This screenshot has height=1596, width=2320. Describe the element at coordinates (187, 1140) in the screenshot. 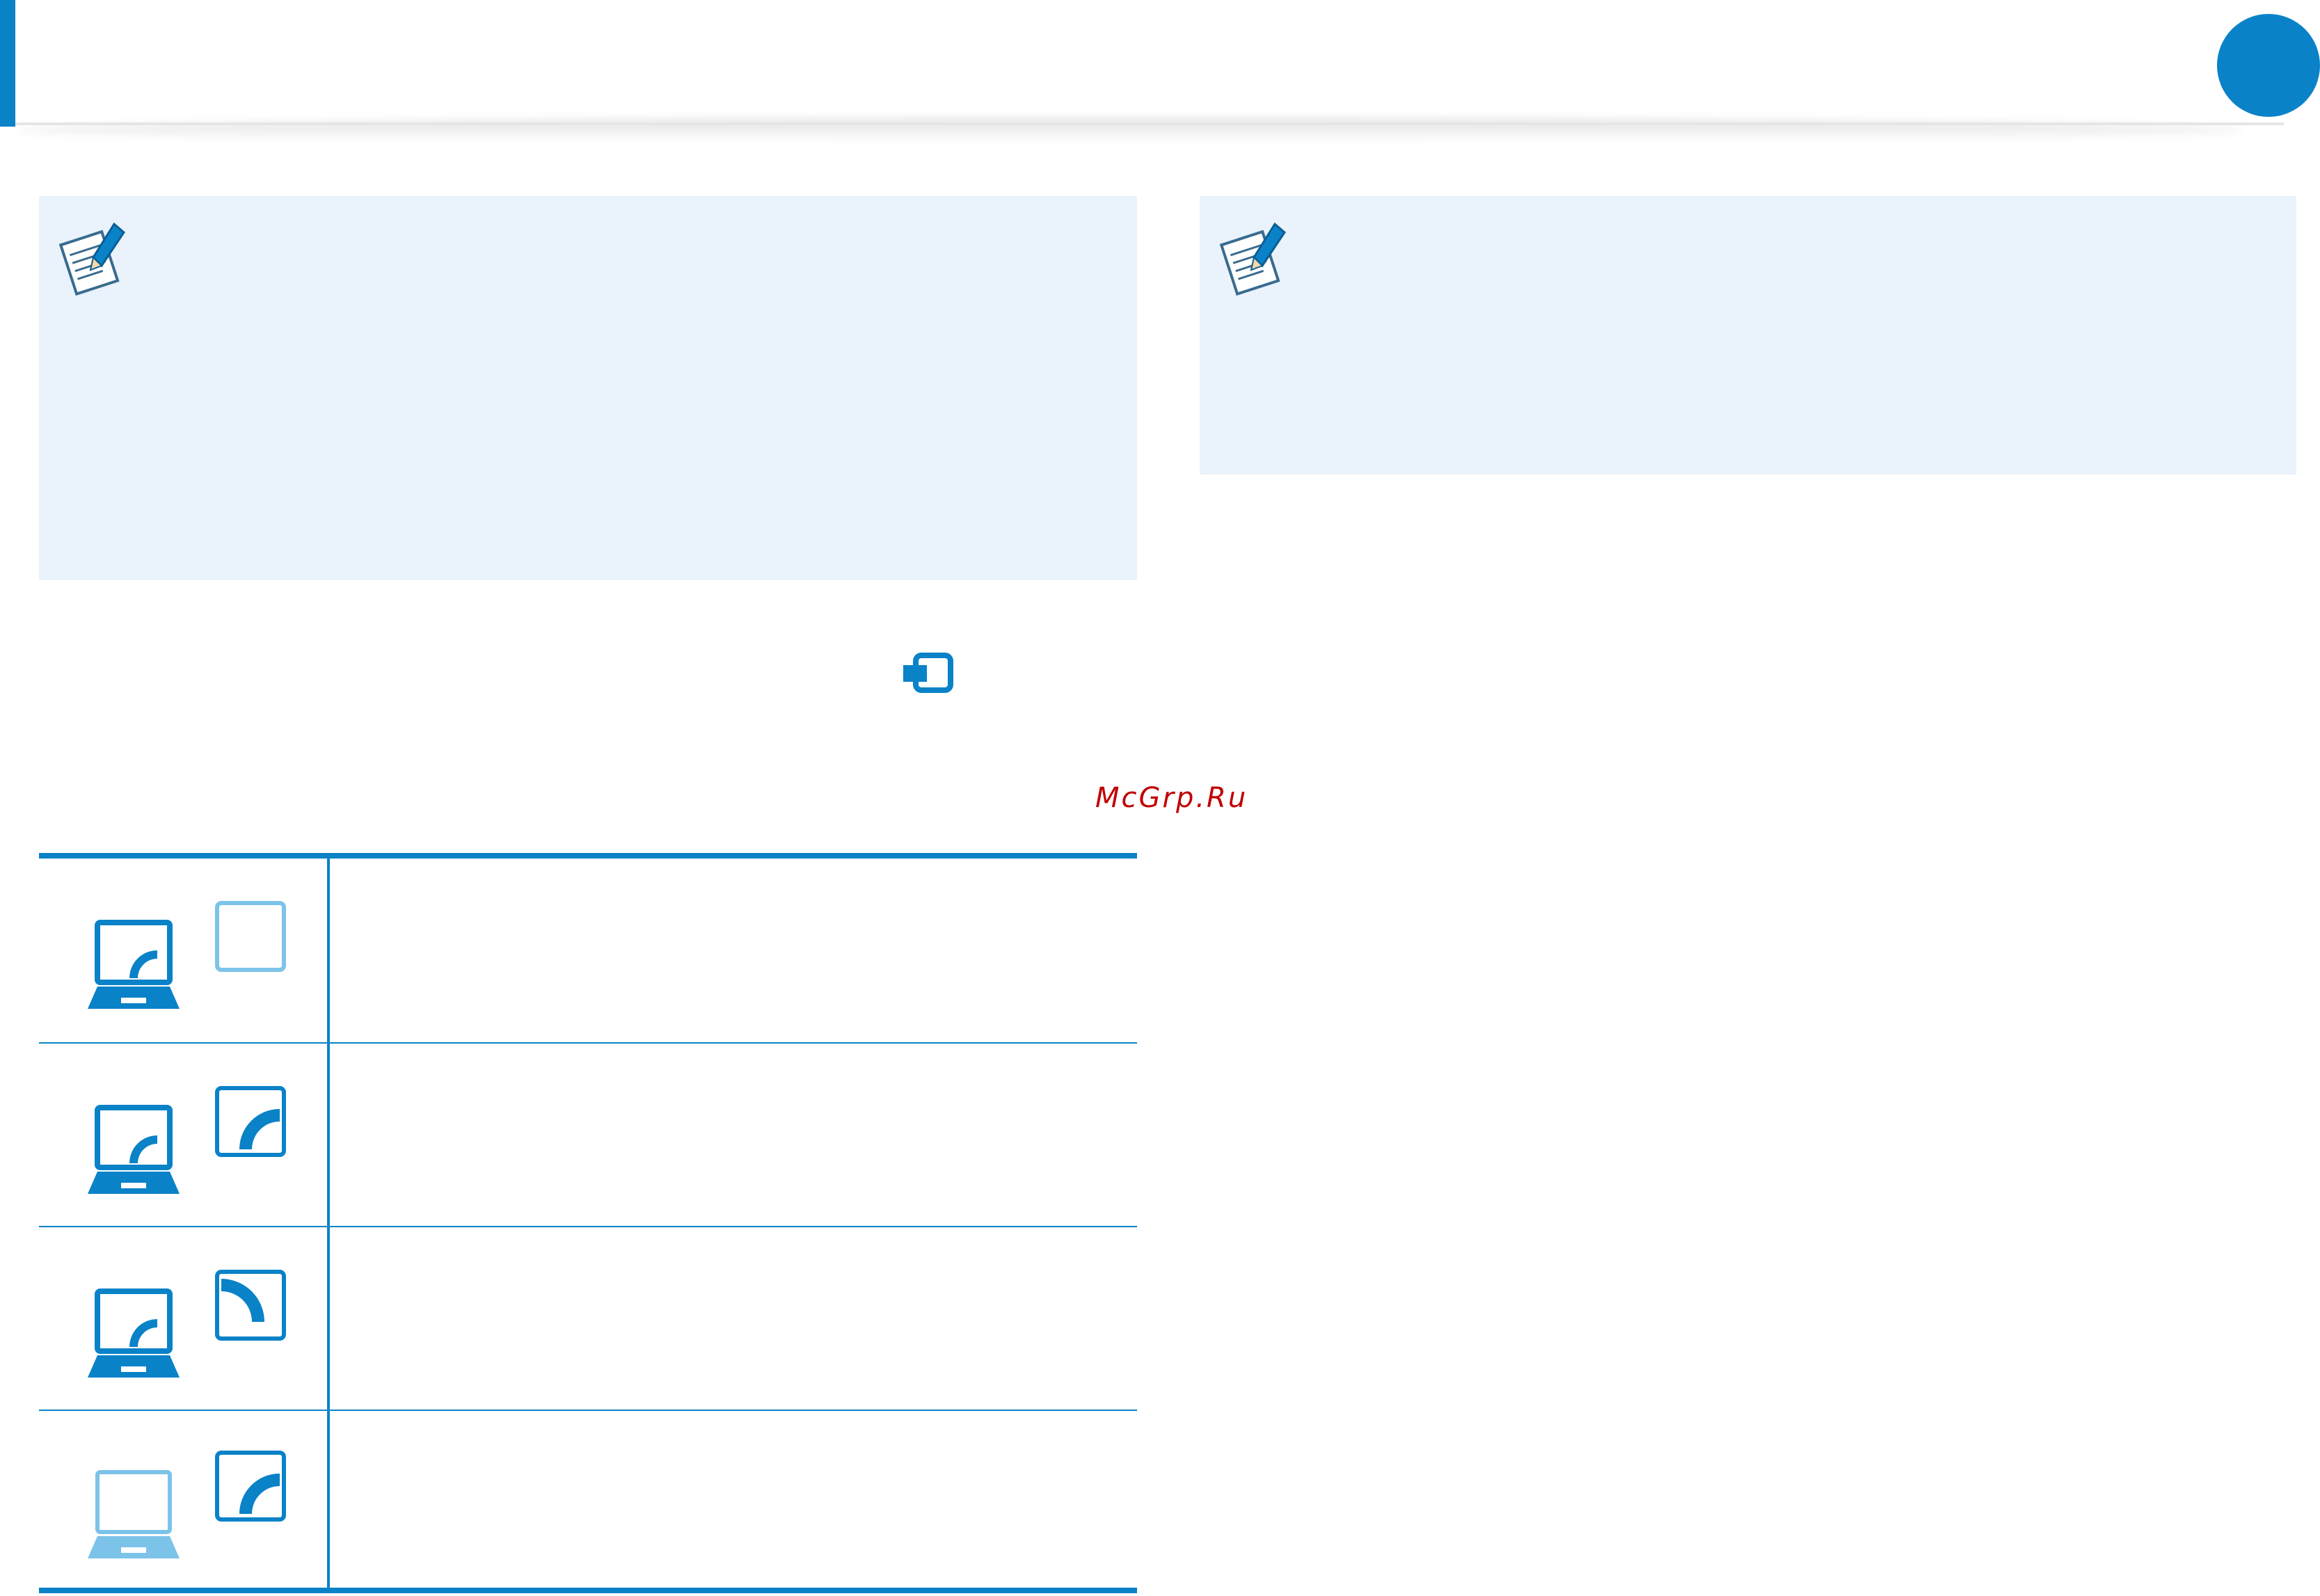

I see `duplicate-screen-icon` at that location.